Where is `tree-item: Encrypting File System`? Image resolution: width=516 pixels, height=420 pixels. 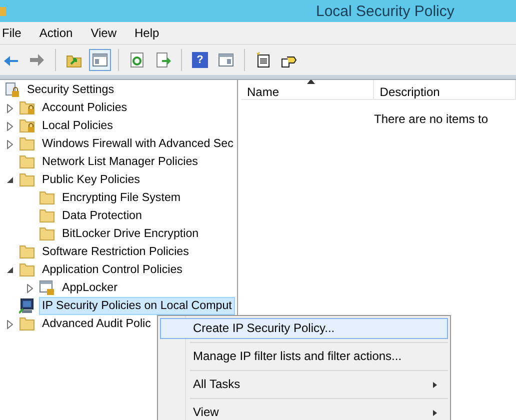 tree-item: Encrypting File System is located at coordinates (121, 198).